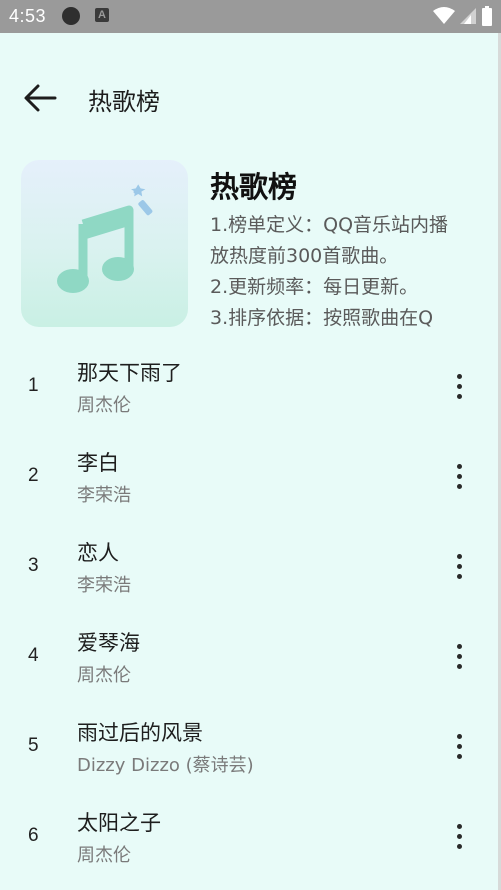 This screenshot has width=501, height=890. Describe the element at coordinates (329, 225) in the screenshot. I see `description-line: 1.榜单定义：QQ音乐站内播` at that location.